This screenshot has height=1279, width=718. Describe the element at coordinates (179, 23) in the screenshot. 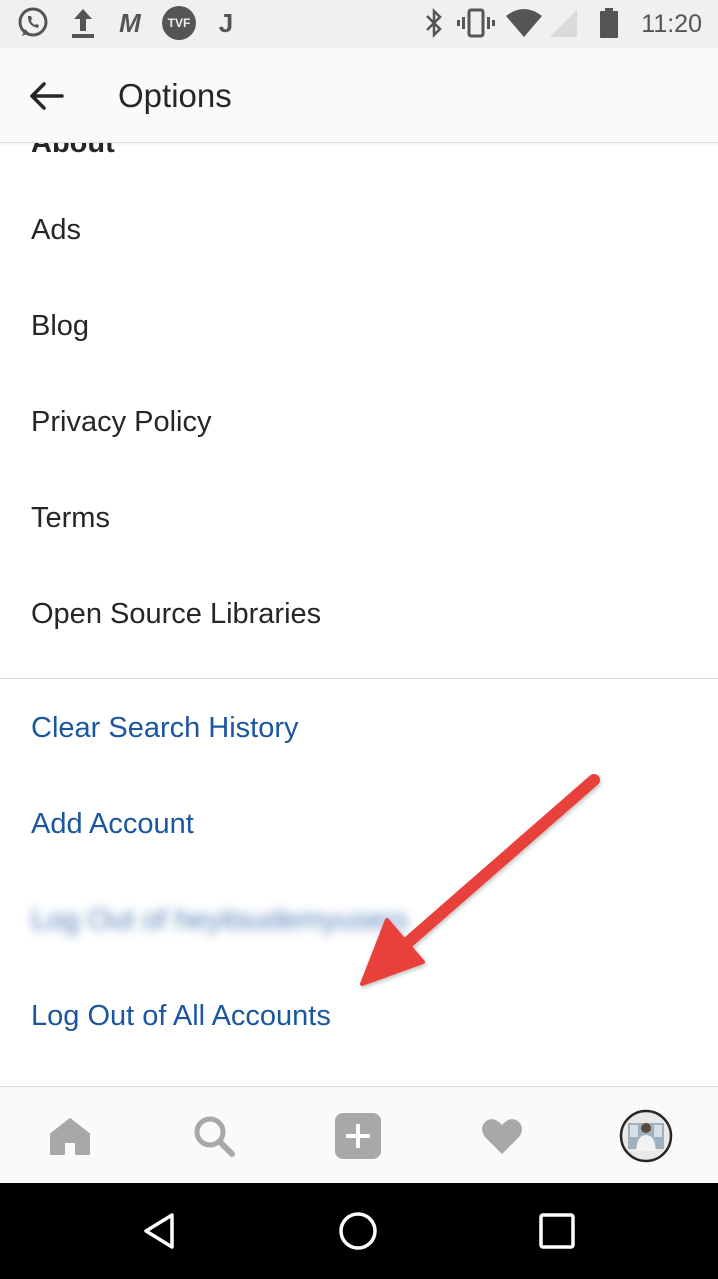

I see `tvf-app-icon: TVF` at that location.